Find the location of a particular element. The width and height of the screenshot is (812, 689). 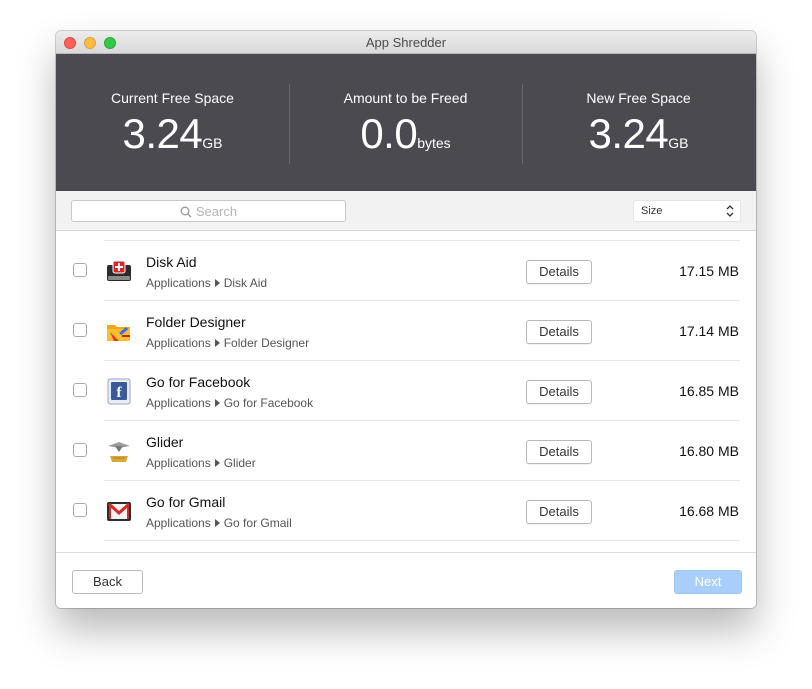

app-path: Applications Glider is located at coordinates (201, 463).